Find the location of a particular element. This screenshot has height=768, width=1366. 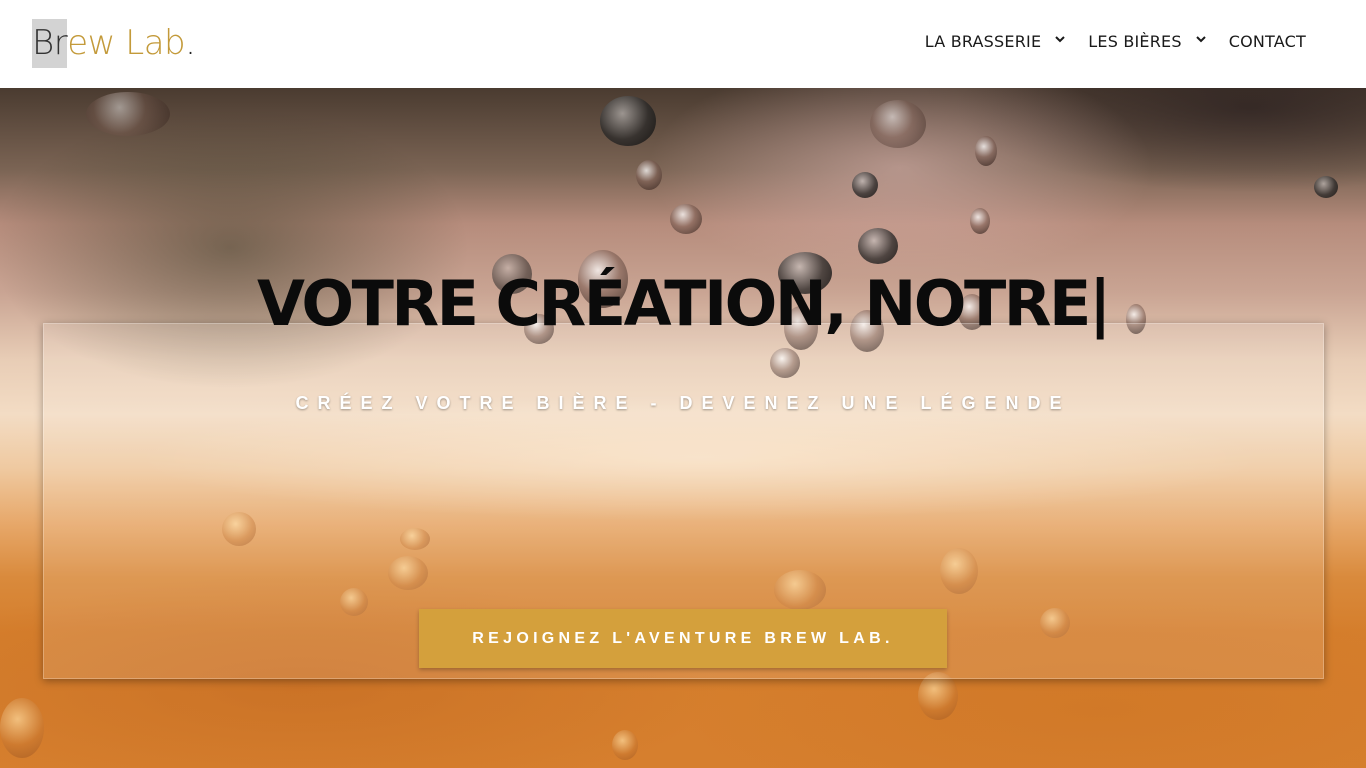

join-adventure-button: REJOIGNEZ L'AVENTURE BREW LAB. is located at coordinates (683, 638).